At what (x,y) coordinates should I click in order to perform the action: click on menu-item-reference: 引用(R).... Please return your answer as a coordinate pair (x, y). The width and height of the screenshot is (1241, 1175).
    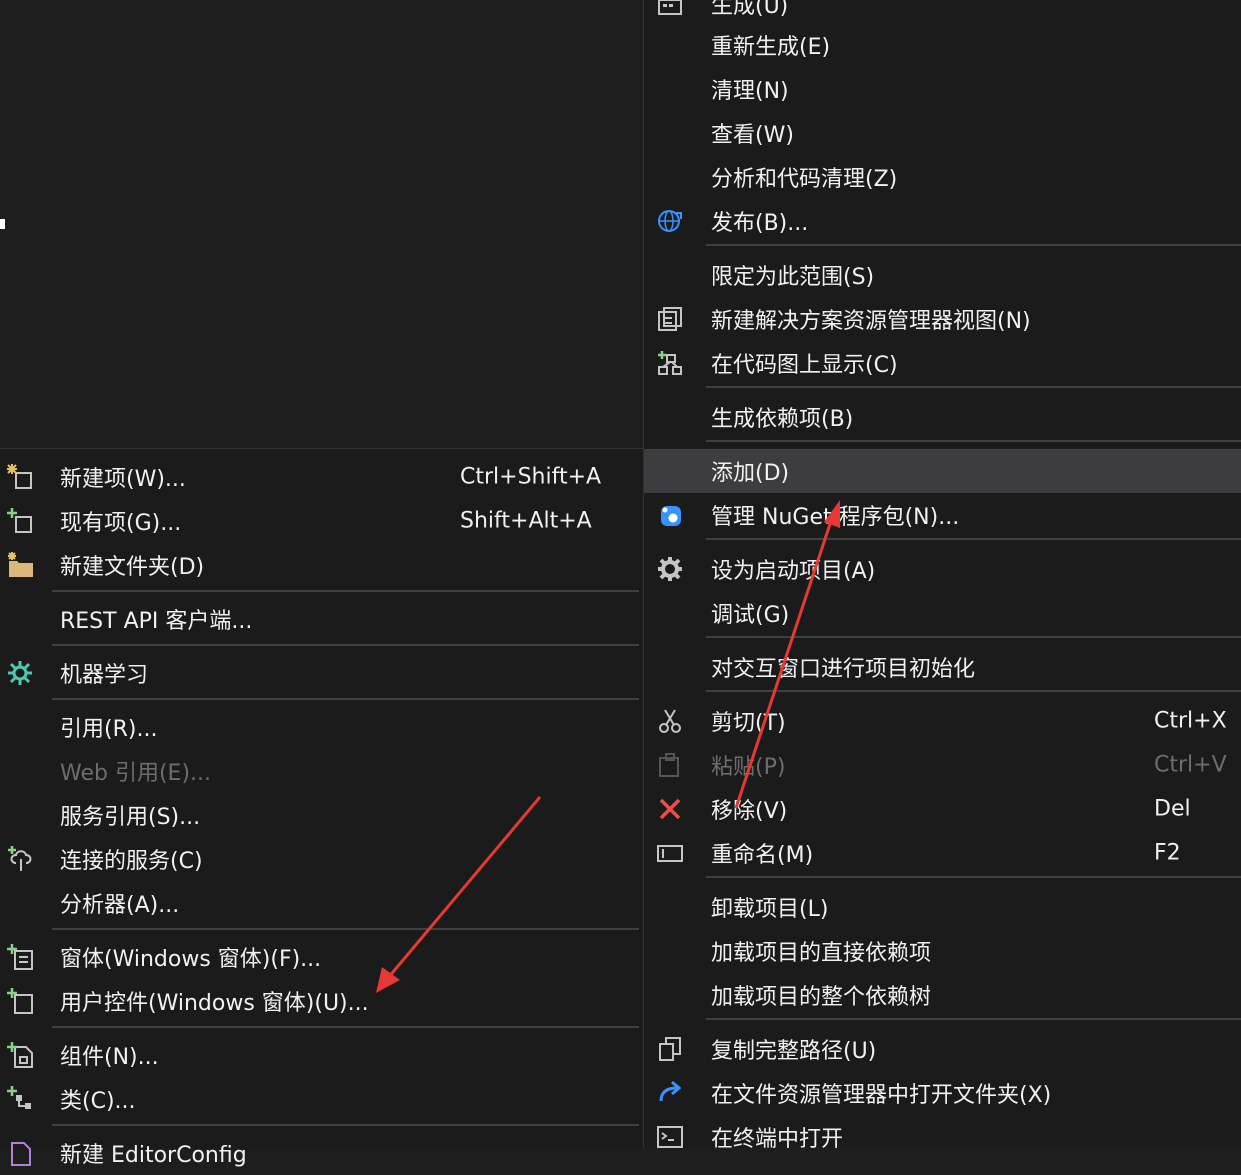
    Looking at the image, I should click on (321, 727).